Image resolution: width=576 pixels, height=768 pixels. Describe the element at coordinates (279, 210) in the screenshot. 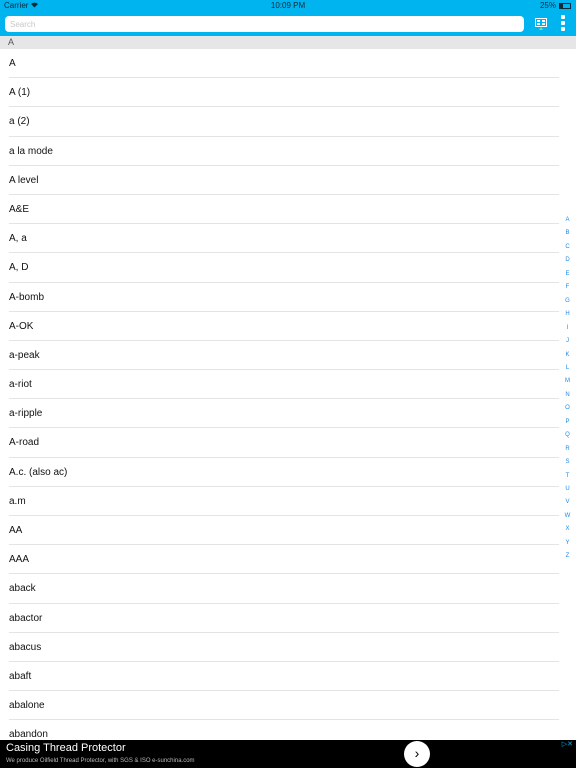

I see `list-item: A&E` at that location.